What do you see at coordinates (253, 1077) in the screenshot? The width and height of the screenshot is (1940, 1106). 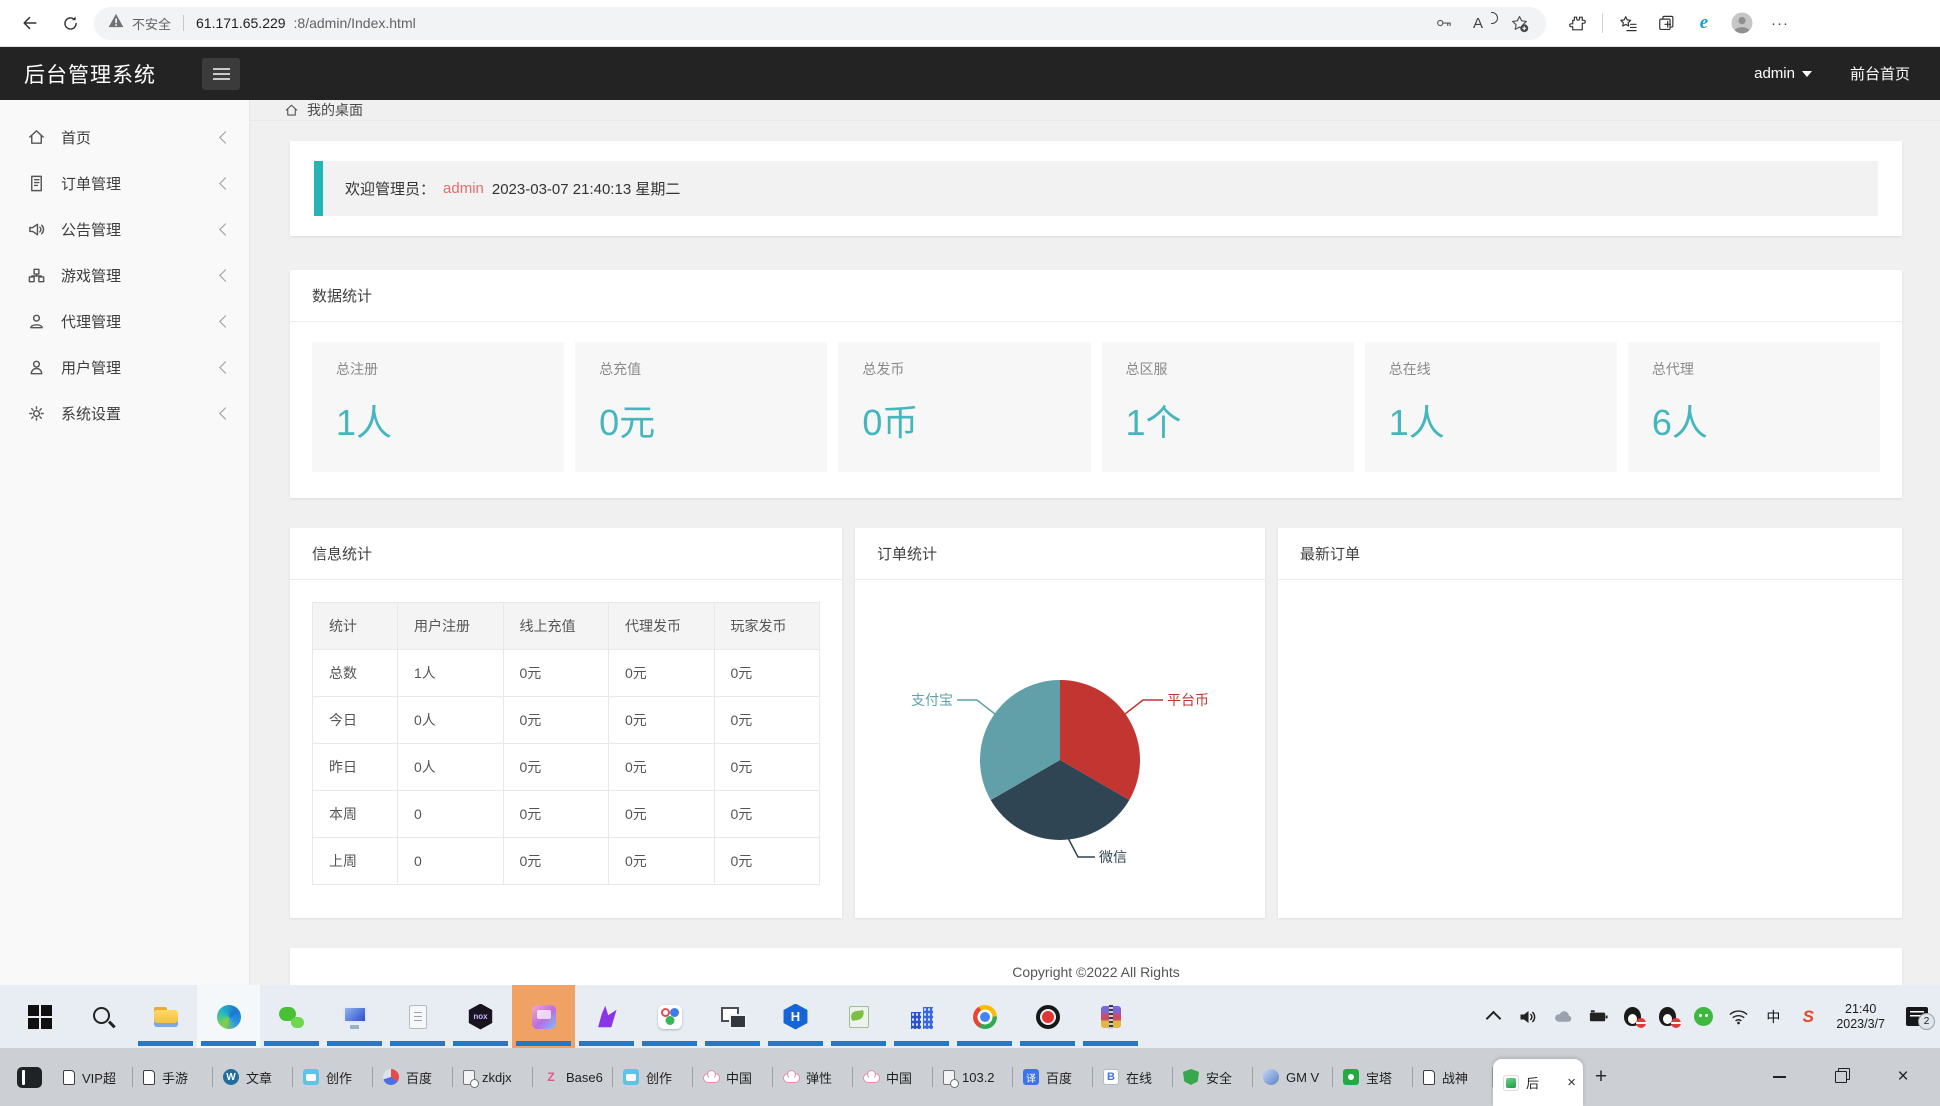 I see `browser-tab: W 文章` at bounding box center [253, 1077].